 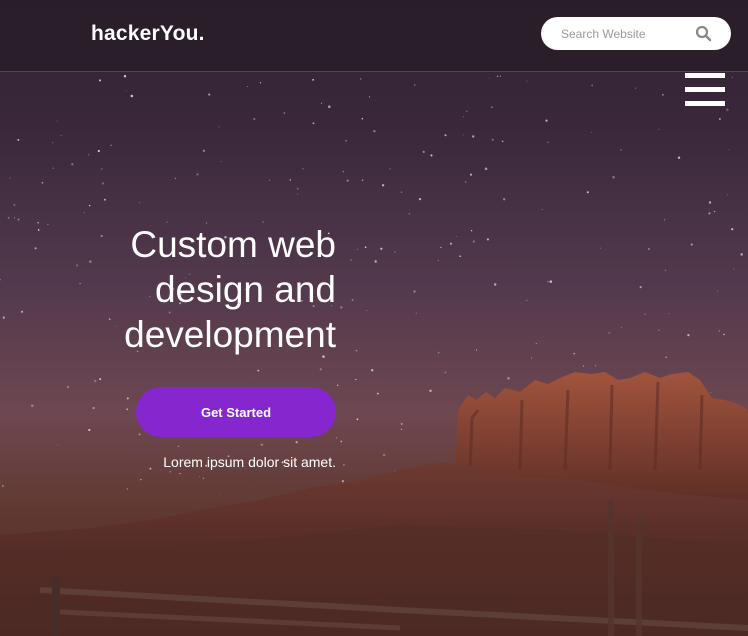 What do you see at coordinates (236, 412) in the screenshot?
I see `get-started-button: Get Started` at bounding box center [236, 412].